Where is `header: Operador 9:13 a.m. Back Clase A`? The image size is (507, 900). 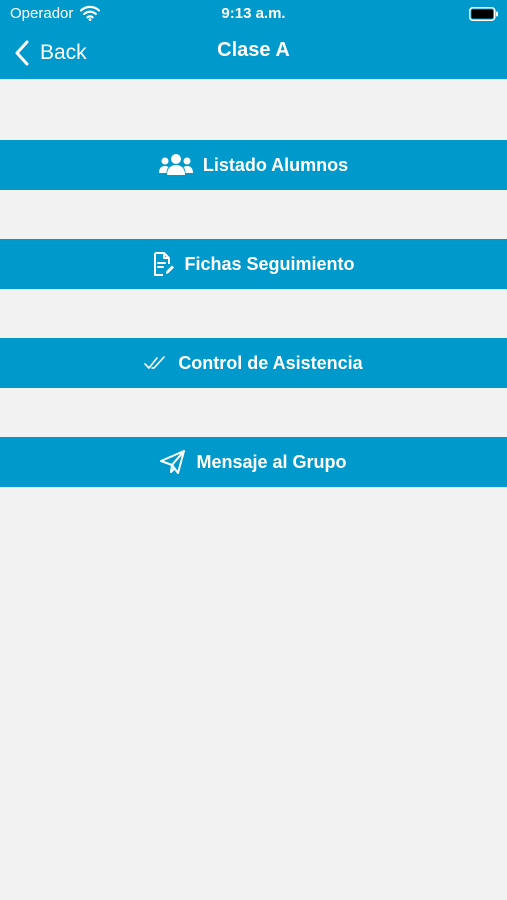
header: Operador 9:13 a.m. Back Clase A is located at coordinates (253, 39).